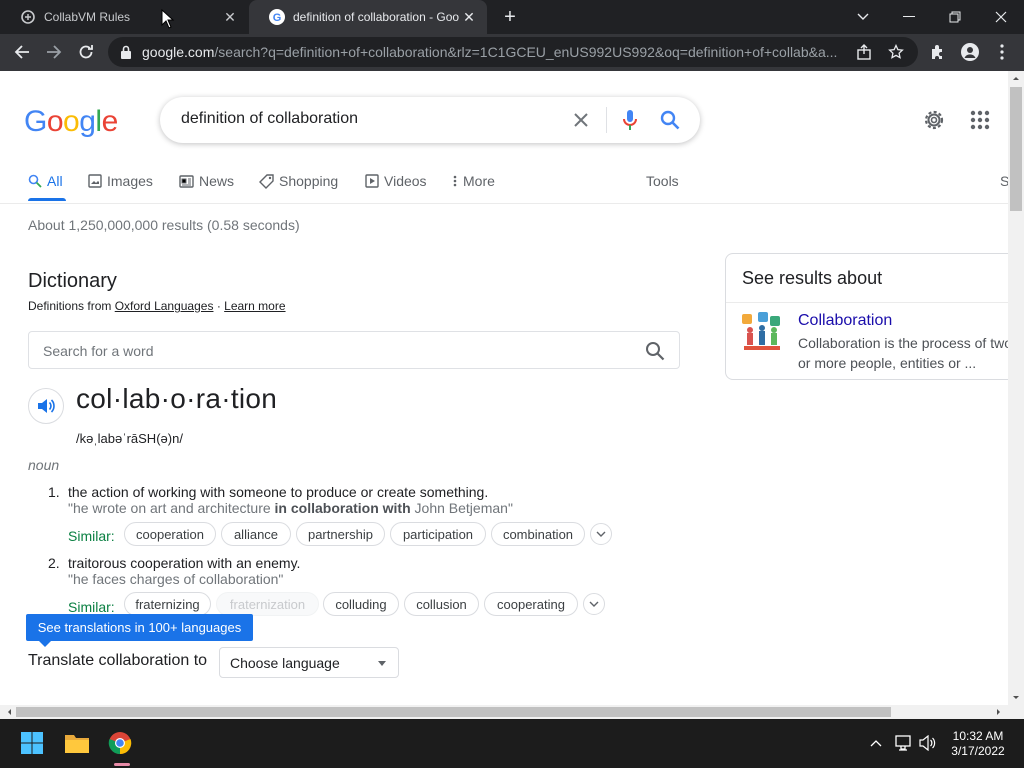 The width and height of the screenshot is (1024, 768). Describe the element at coordinates (655, 351) in the screenshot. I see `word-search-icon` at that location.